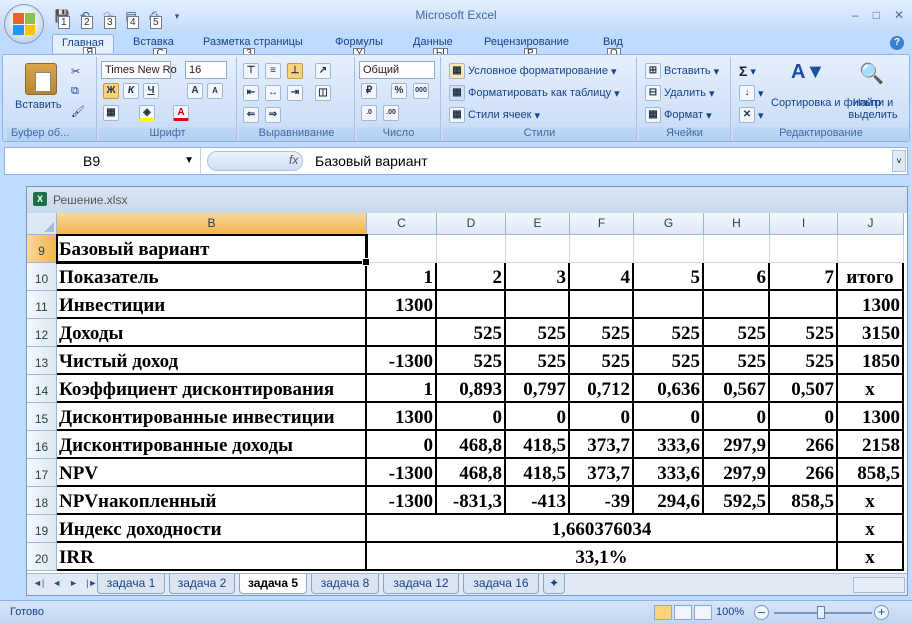 This screenshot has width=912, height=624. What do you see at coordinates (151, 91) in the screenshot?
I see `underline-button: Ч` at bounding box center [151, 91].